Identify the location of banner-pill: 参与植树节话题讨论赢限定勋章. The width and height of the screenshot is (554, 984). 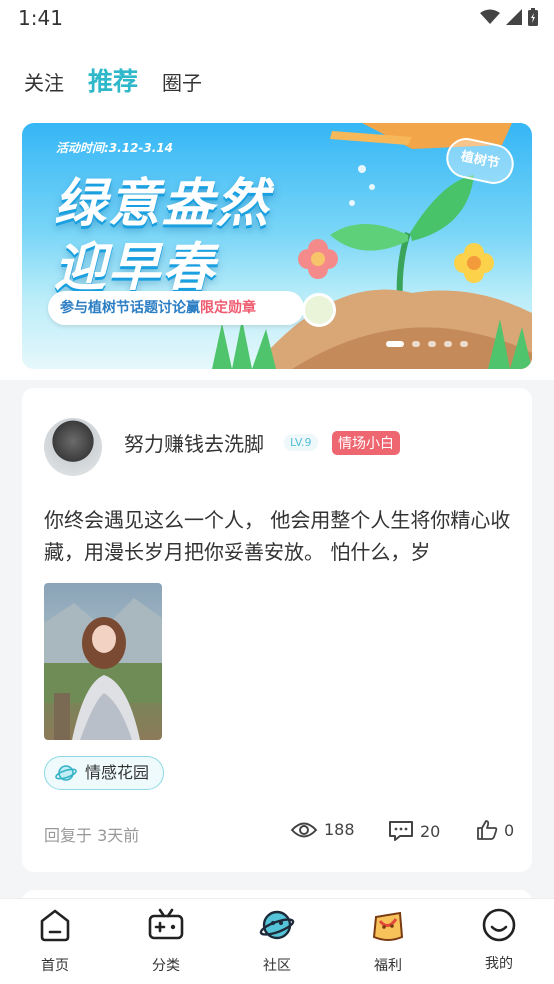
(176, 308).